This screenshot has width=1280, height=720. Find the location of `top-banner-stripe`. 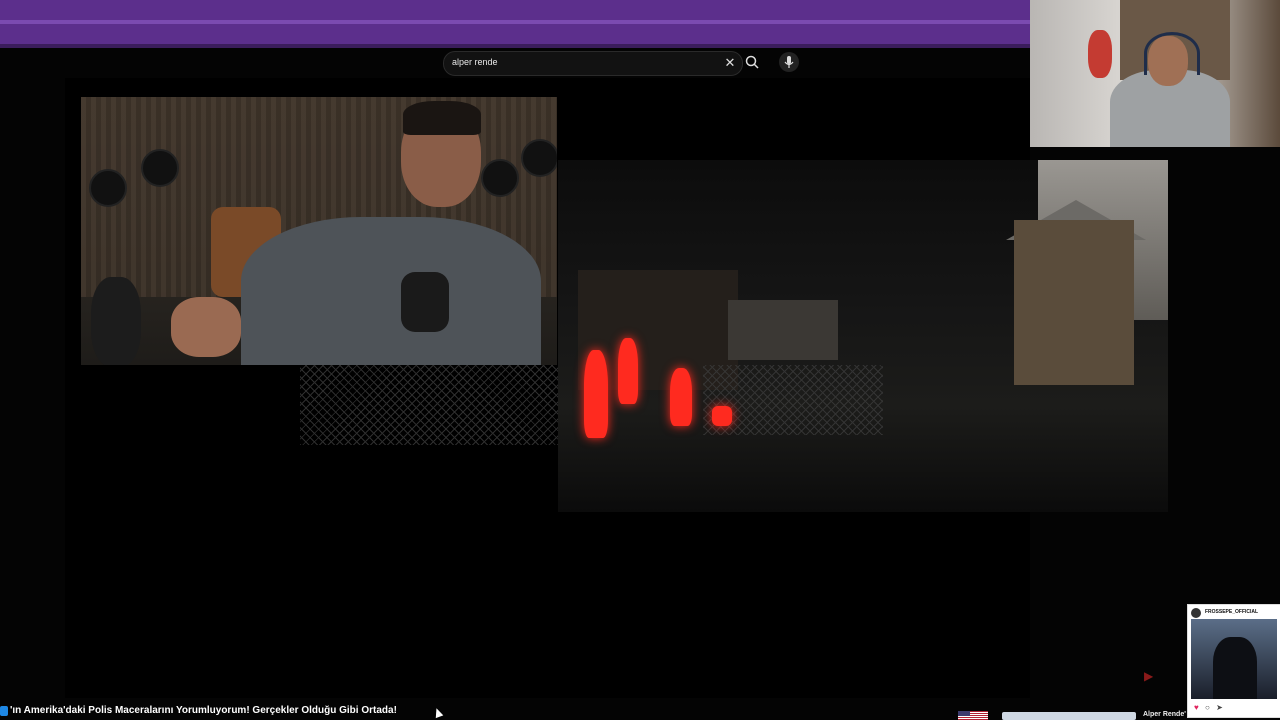

top-banner-stripe is located at coordinates (515, 22).